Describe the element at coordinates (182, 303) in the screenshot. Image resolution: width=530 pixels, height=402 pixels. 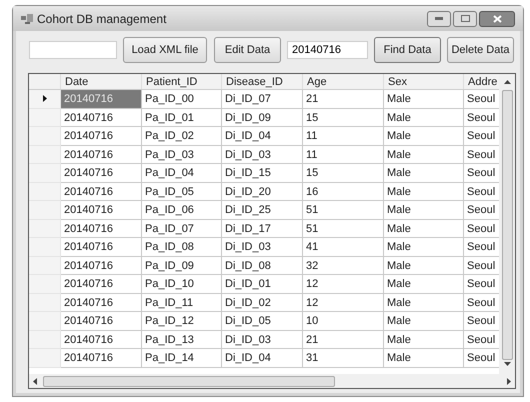
I see `table-cell: Pa_ID_11` at that location.